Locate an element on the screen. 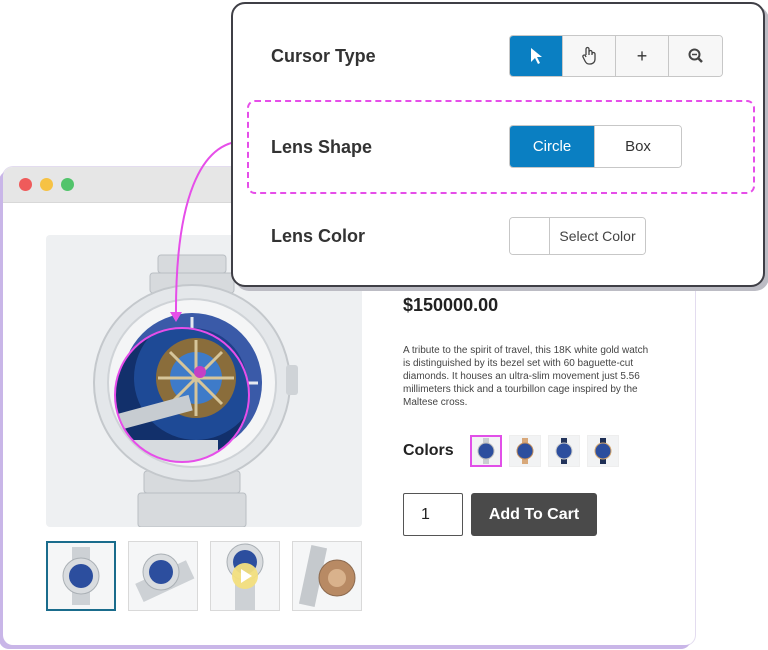  cursor-option-hand is located at coordinates (589, 56).